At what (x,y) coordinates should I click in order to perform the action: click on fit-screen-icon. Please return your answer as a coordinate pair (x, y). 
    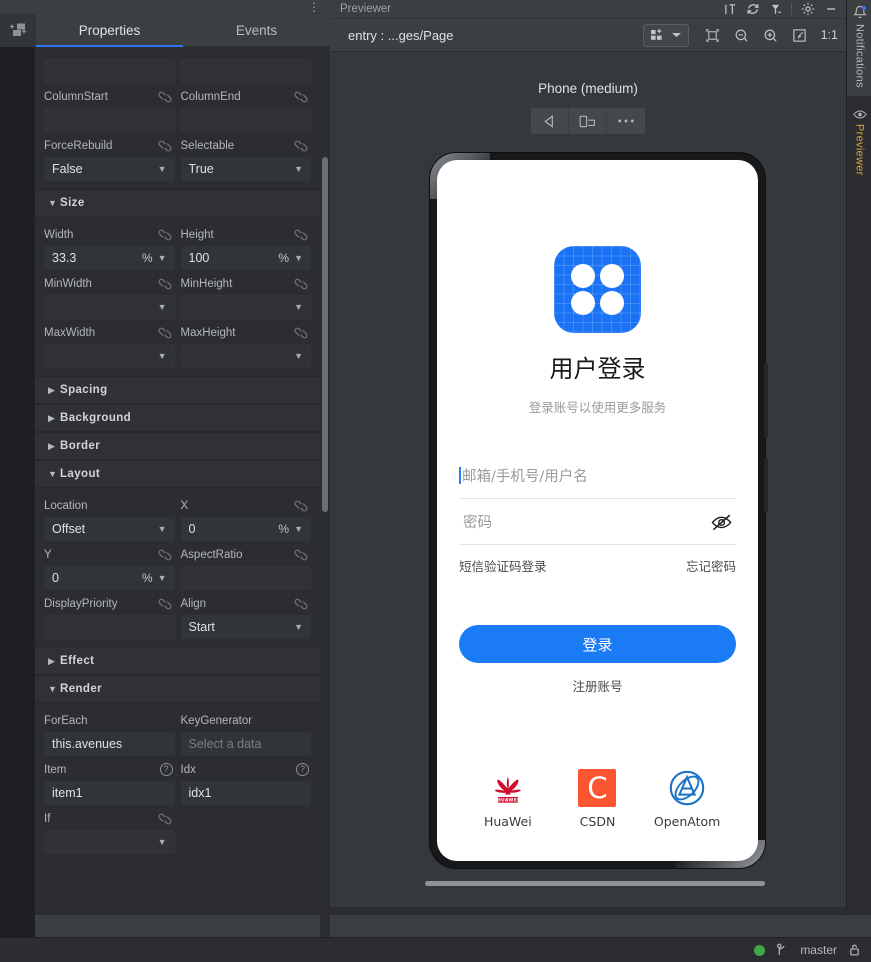
    Looking at the image, I should click on (799, 35).